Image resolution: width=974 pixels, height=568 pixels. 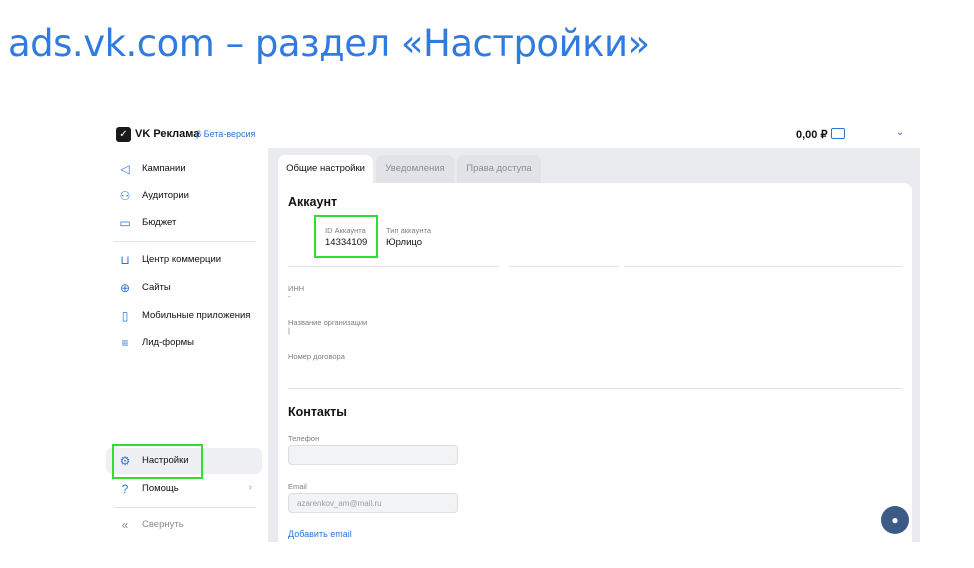 What do you see at coordinates (838, 133) in the screenshot?
I see `wallet-icon` at bounding box center [838, 133].